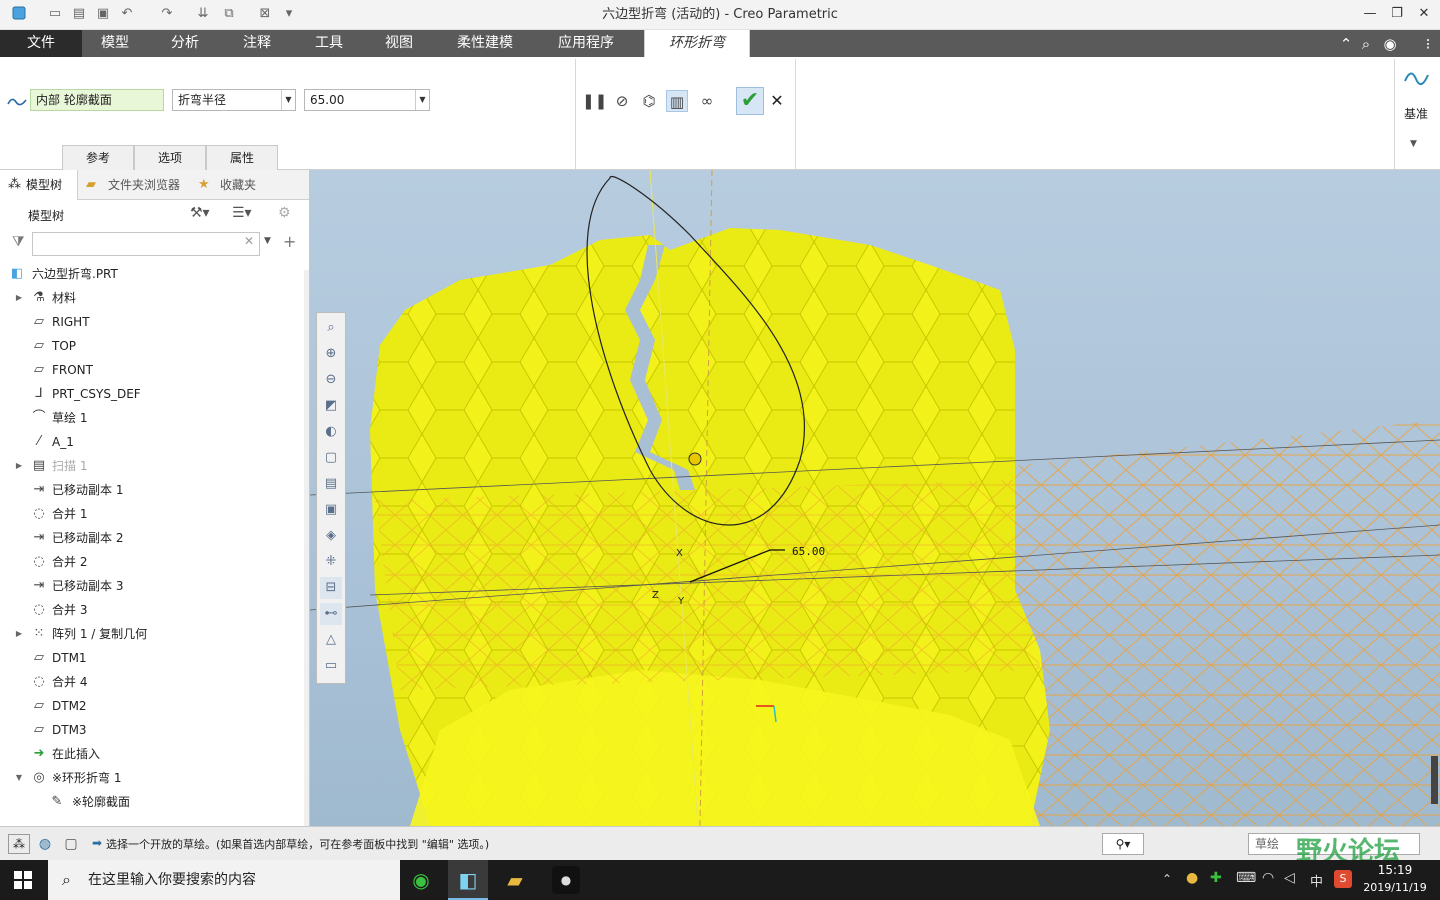 This screenshot has width=1440, height=900. I want to click on close-button: ✕, so click(1424, 14).